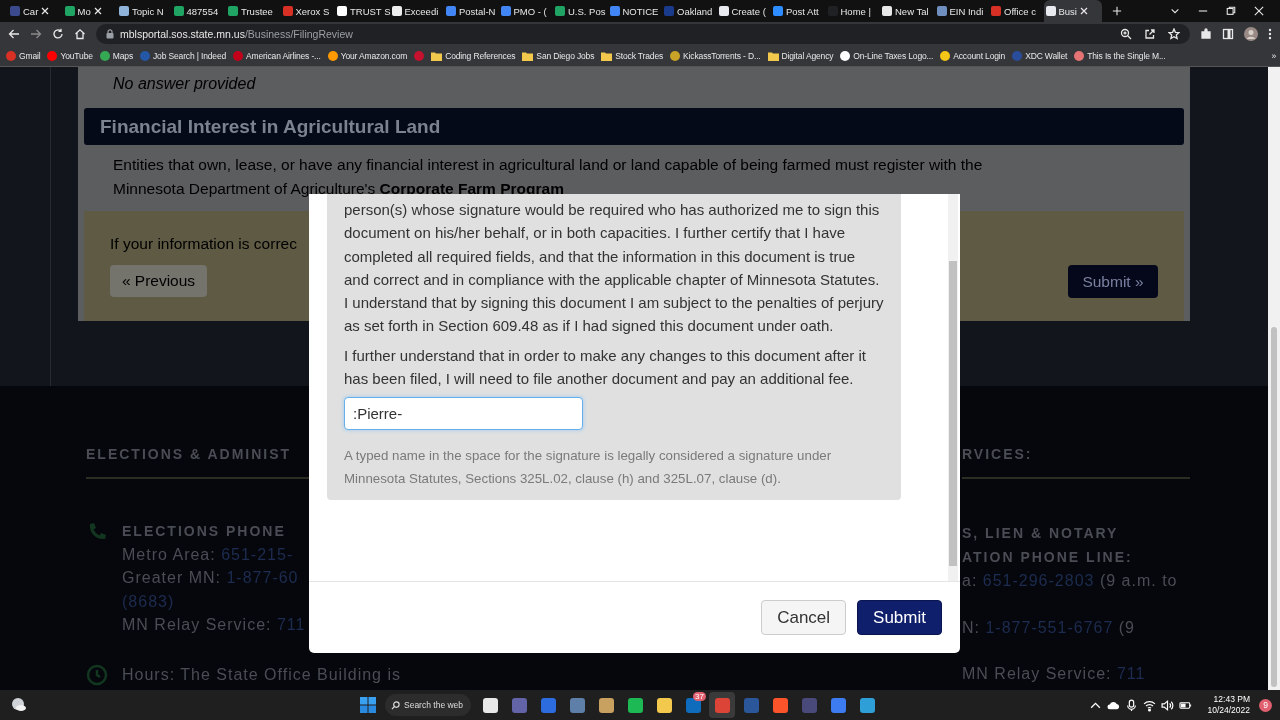 This screenshot has height=720, width=1280. Describe the element at coordinates (1273, 56) in the screenshot. I see `more-bookmarks-button: »` at that location.